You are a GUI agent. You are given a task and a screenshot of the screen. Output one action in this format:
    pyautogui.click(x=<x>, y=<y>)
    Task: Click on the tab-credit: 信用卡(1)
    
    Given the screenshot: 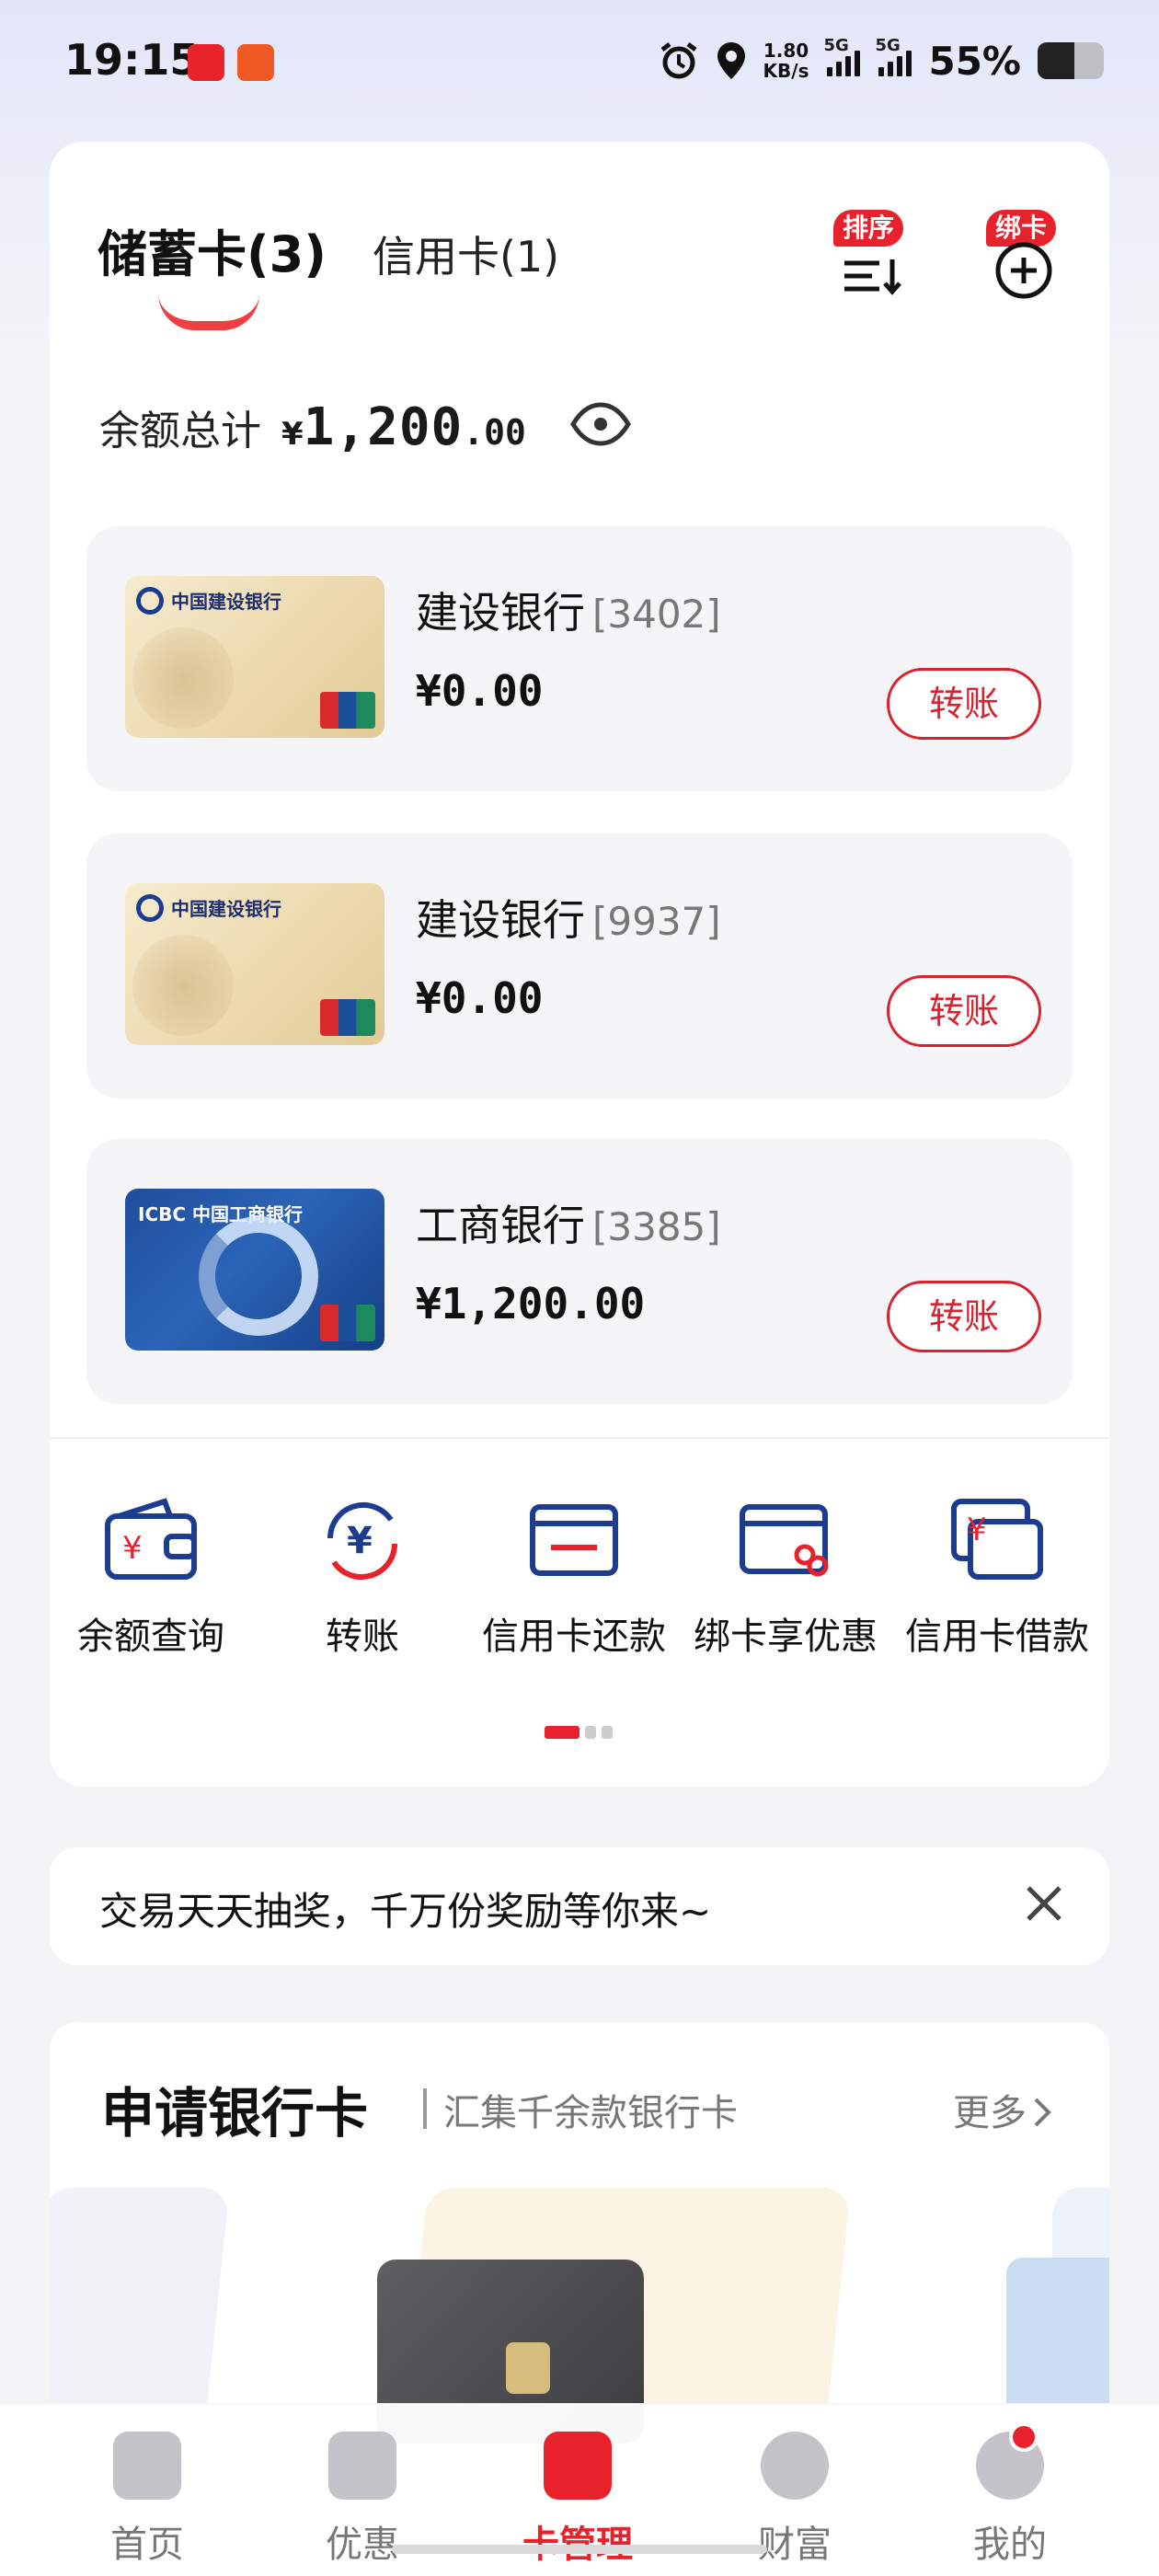 What is the action you would take?
    pyautogui.click(x=466, y=254)
    